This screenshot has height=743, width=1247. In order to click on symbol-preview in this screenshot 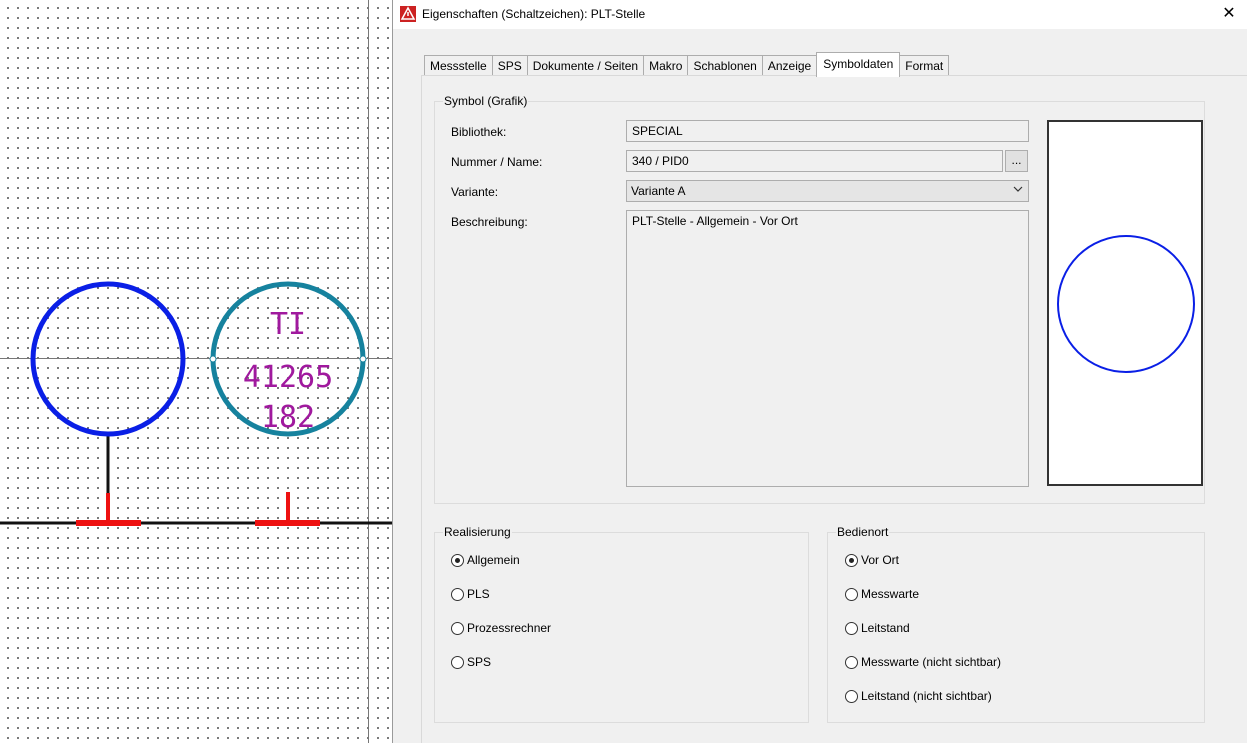, I will do `click(1125, 303)`.